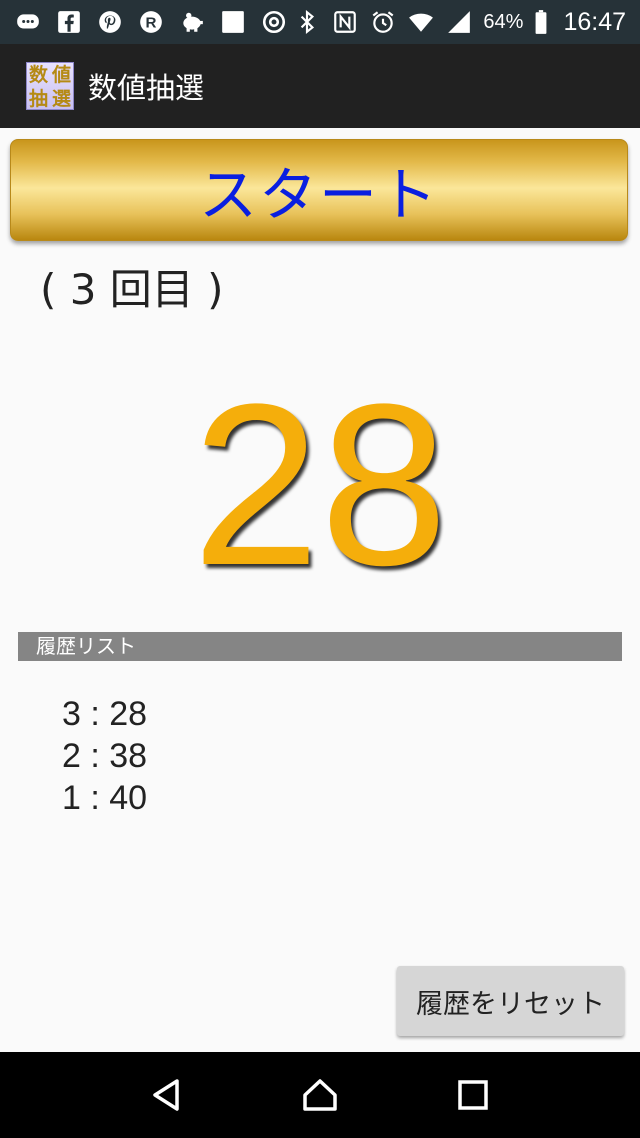  Describe the element at coordinates (320, 646) in the screenshot. I see `history-header: 履歴リスト` at that location.